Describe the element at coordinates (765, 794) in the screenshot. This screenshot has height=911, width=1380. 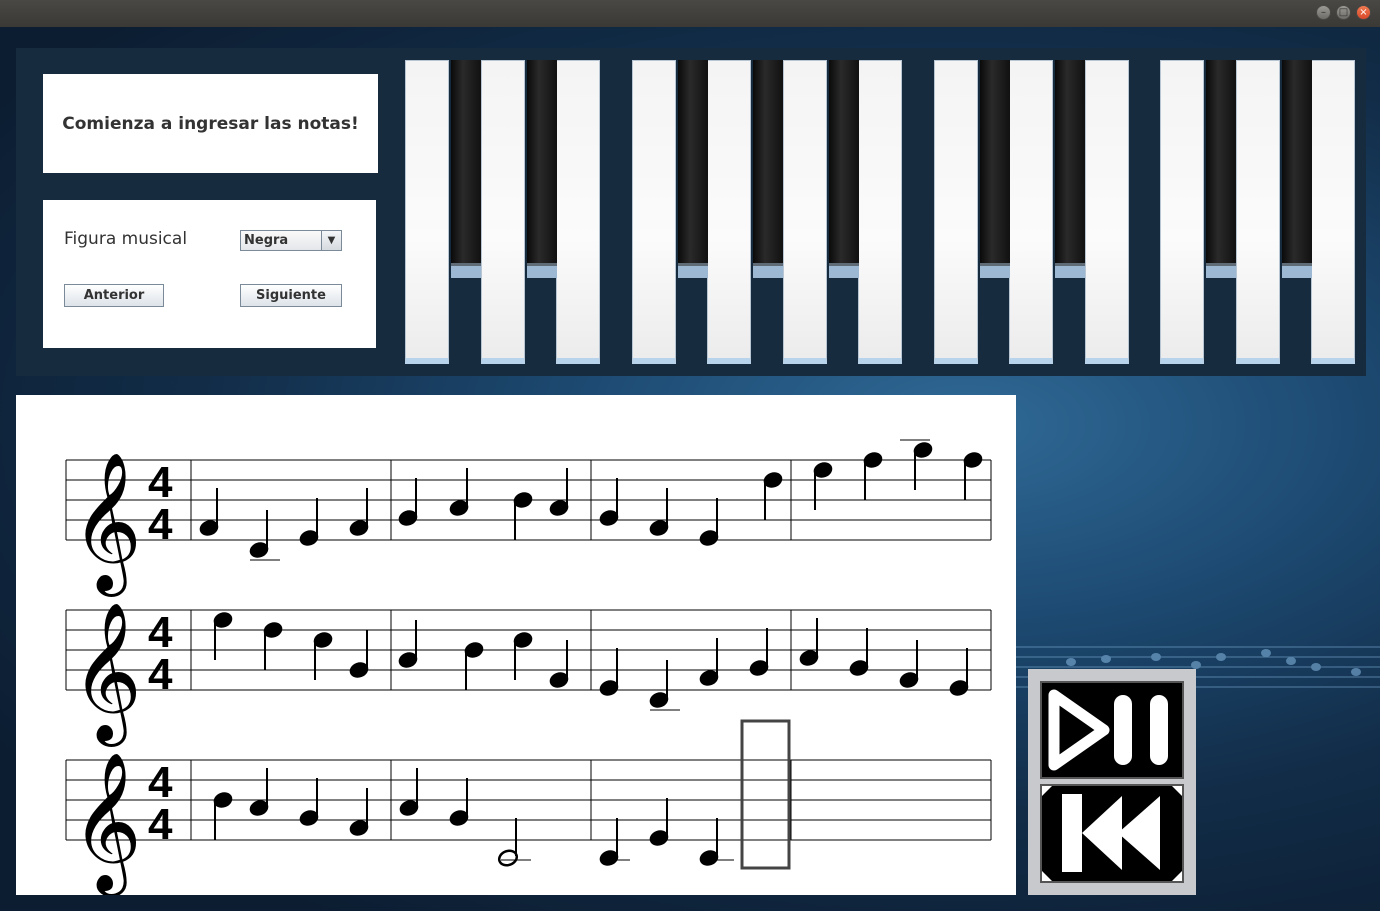
I see `input-cursor-box` at that location.